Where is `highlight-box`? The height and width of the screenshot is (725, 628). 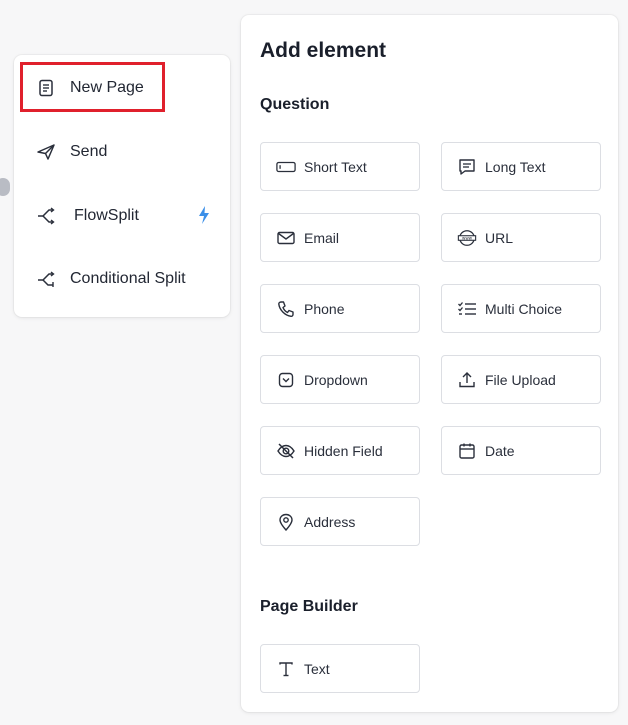 highlight-box is located at coordinates (92, 87).